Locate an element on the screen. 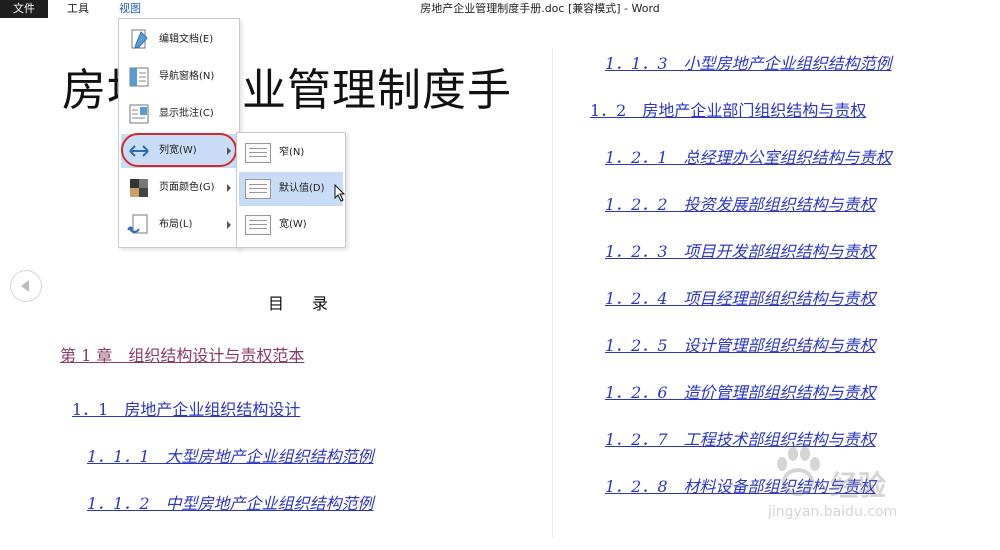 The width and height of the screenshot is (1000, 550). menu-bar: 文件 工具 视图 房地产企业管理制度手册.doc [兼容模式] - Word is located at coordinates (500, 9).